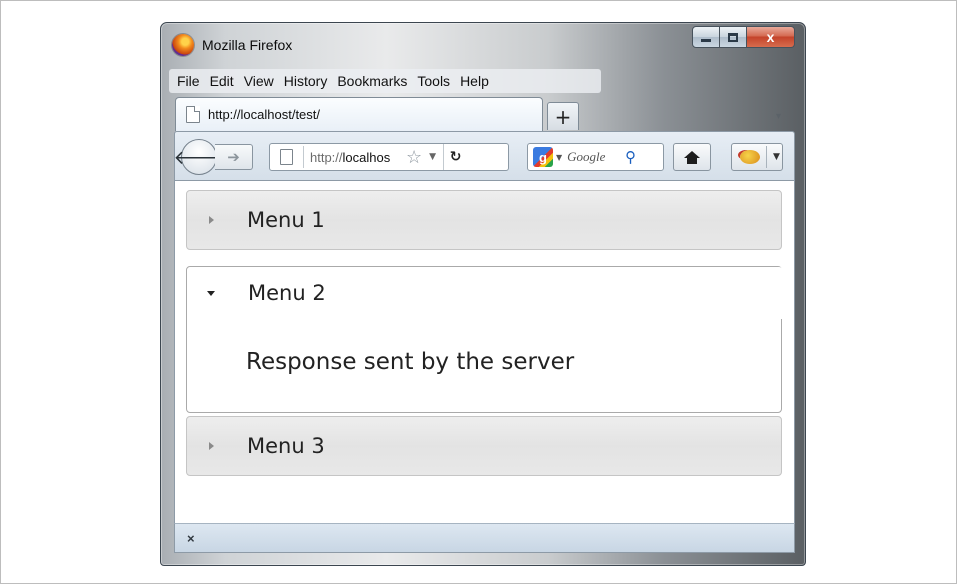 The width and height of the screenshot is (957, 584). What do you see at coordinates (766, 157) in the screenshot?
I see `addon-divider` at bounding box center [766, 157].